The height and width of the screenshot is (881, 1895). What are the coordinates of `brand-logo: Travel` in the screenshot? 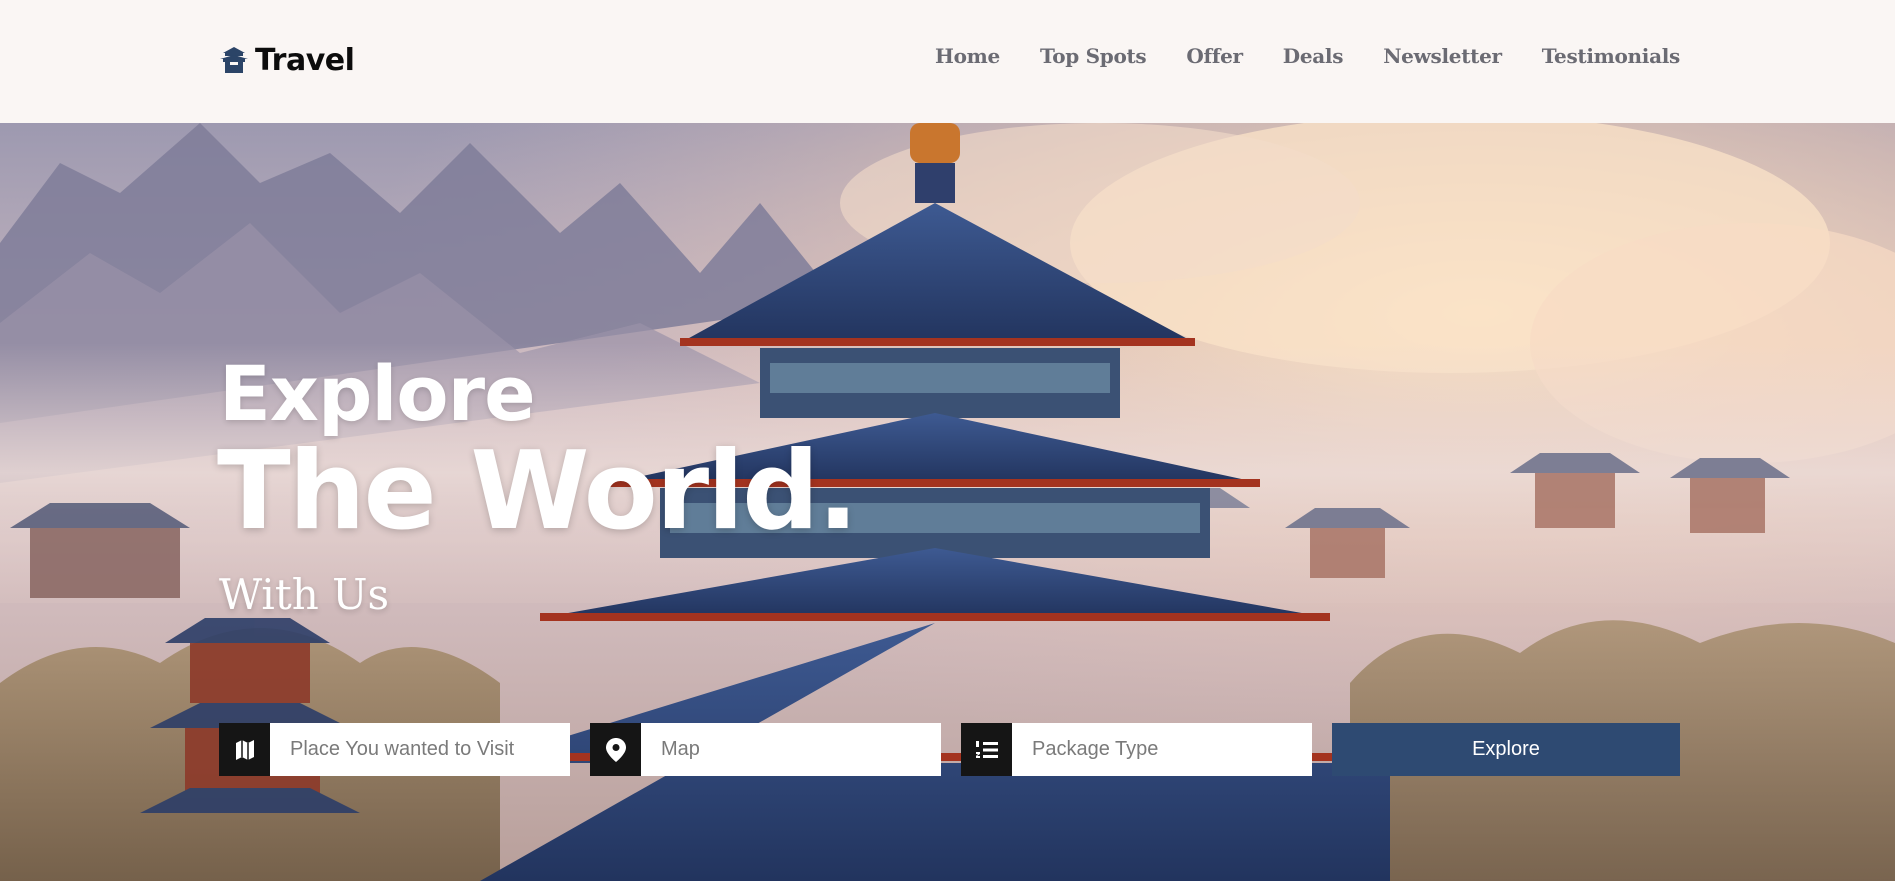 It's located at (287, 60).